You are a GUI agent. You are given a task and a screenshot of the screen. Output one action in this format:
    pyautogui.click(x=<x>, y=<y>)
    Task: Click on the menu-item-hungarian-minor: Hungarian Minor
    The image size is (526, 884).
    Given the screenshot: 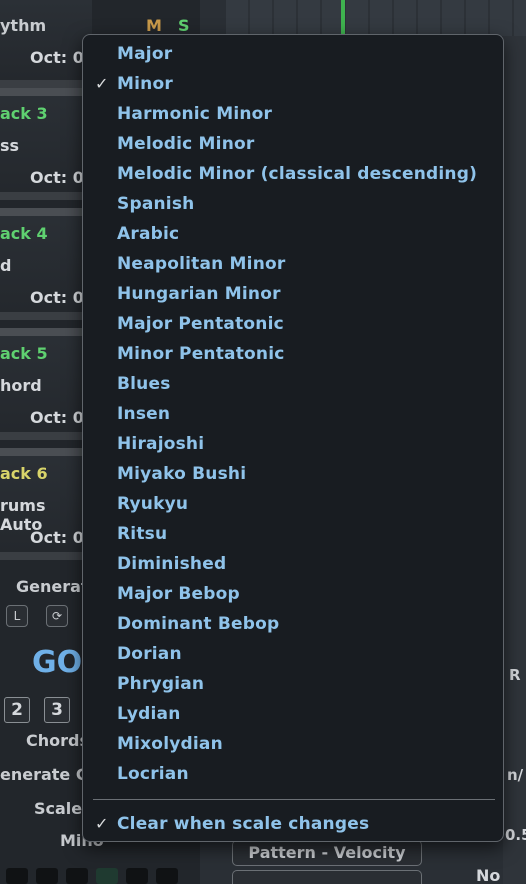 What is the action you would take?
    pyautogui.click(x=307, y=294)
    